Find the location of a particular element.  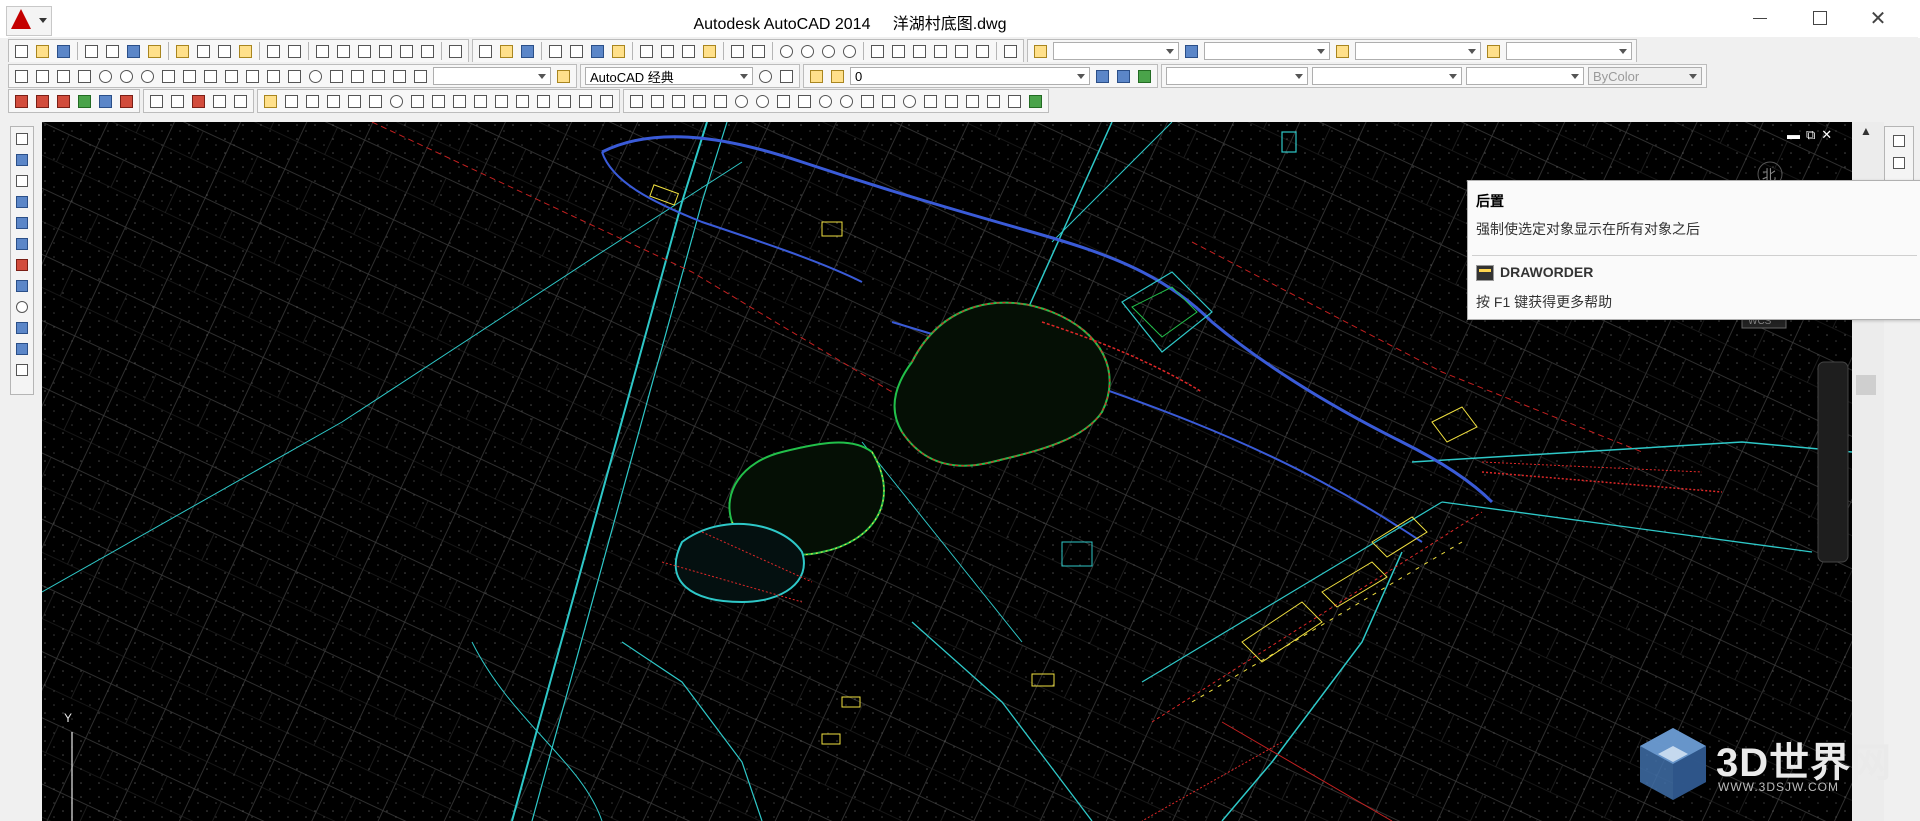

continue-icon is located at coordinates (231, 76).